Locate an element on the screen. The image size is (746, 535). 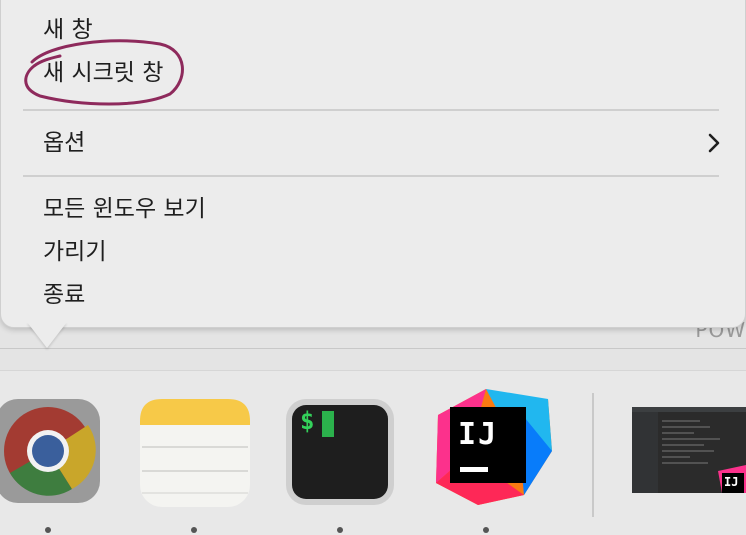
background-divider is located at coordinates (373, 348).